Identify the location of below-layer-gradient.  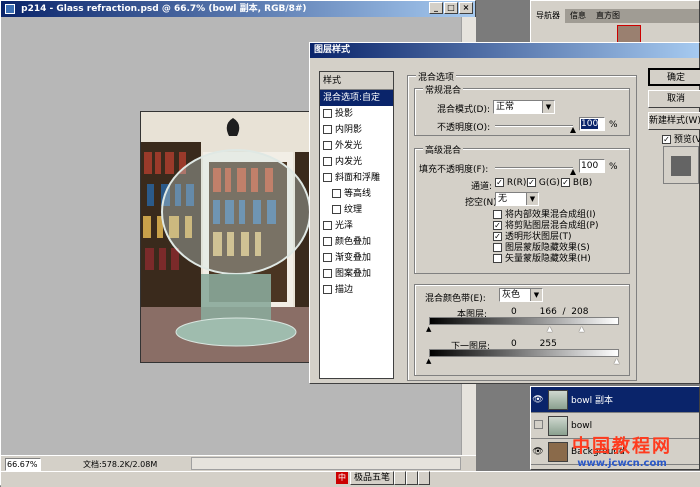
(524, 353).